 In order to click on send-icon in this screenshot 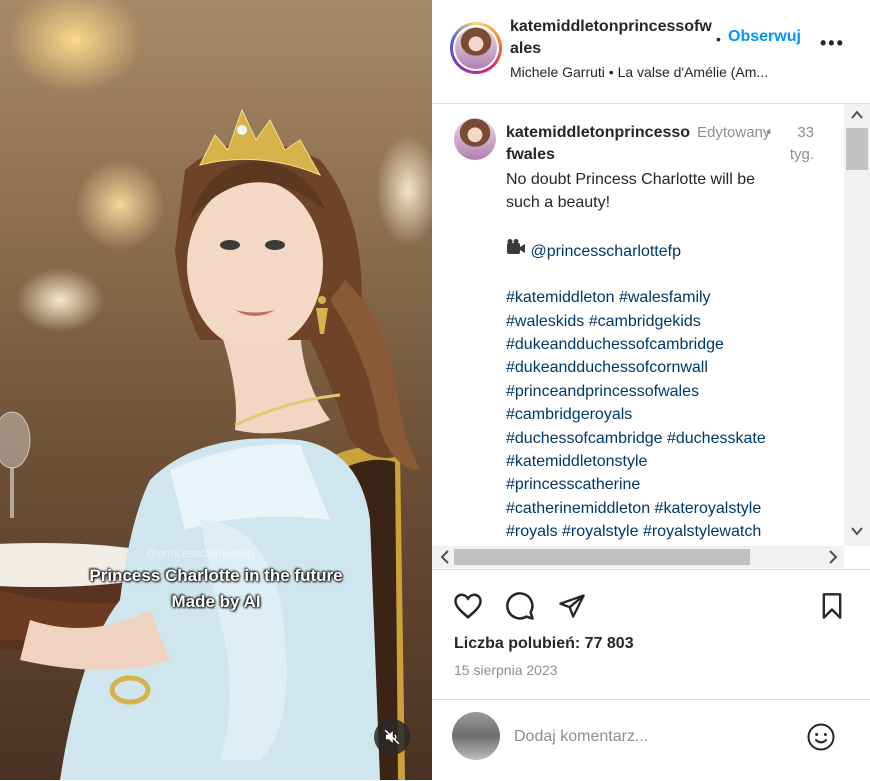, I will do `click(572, 606)`.